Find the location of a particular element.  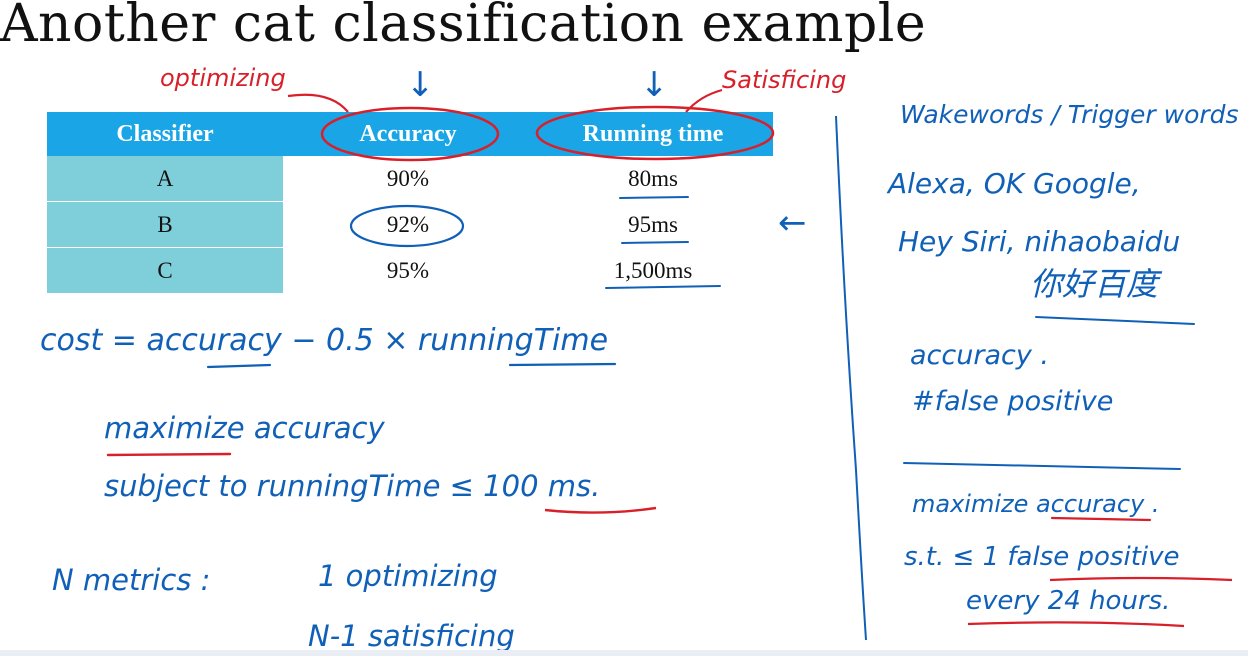

bottom-bar is located at coordinates (624, 653).